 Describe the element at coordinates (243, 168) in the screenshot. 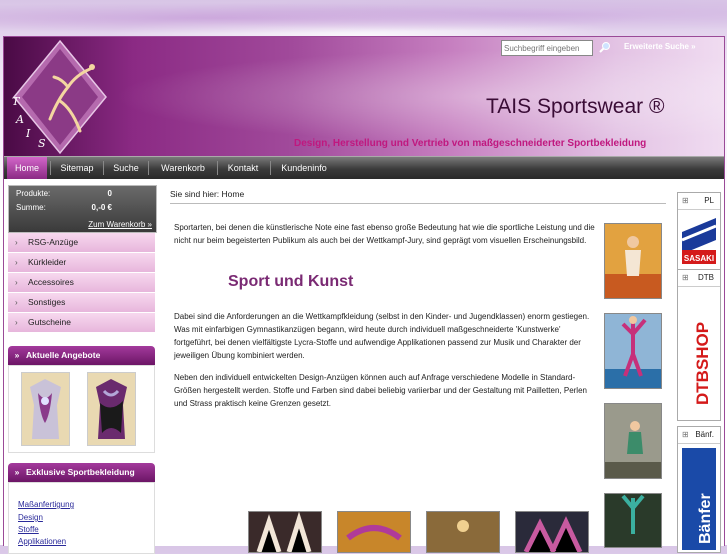

I see `nav-kontakt: Kontakt` at that location.